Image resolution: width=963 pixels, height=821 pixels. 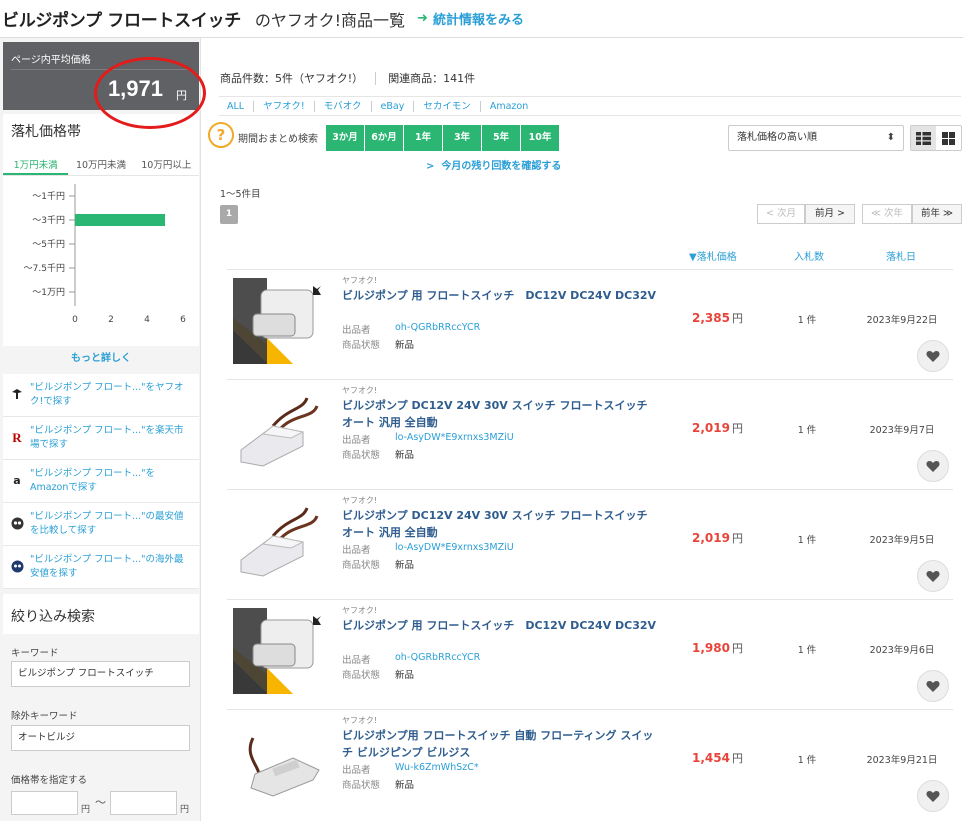 What do you see at coordinates (17, 524) in the screenshot?
I see `price-compare-icon` at bounding box center [17, 524].